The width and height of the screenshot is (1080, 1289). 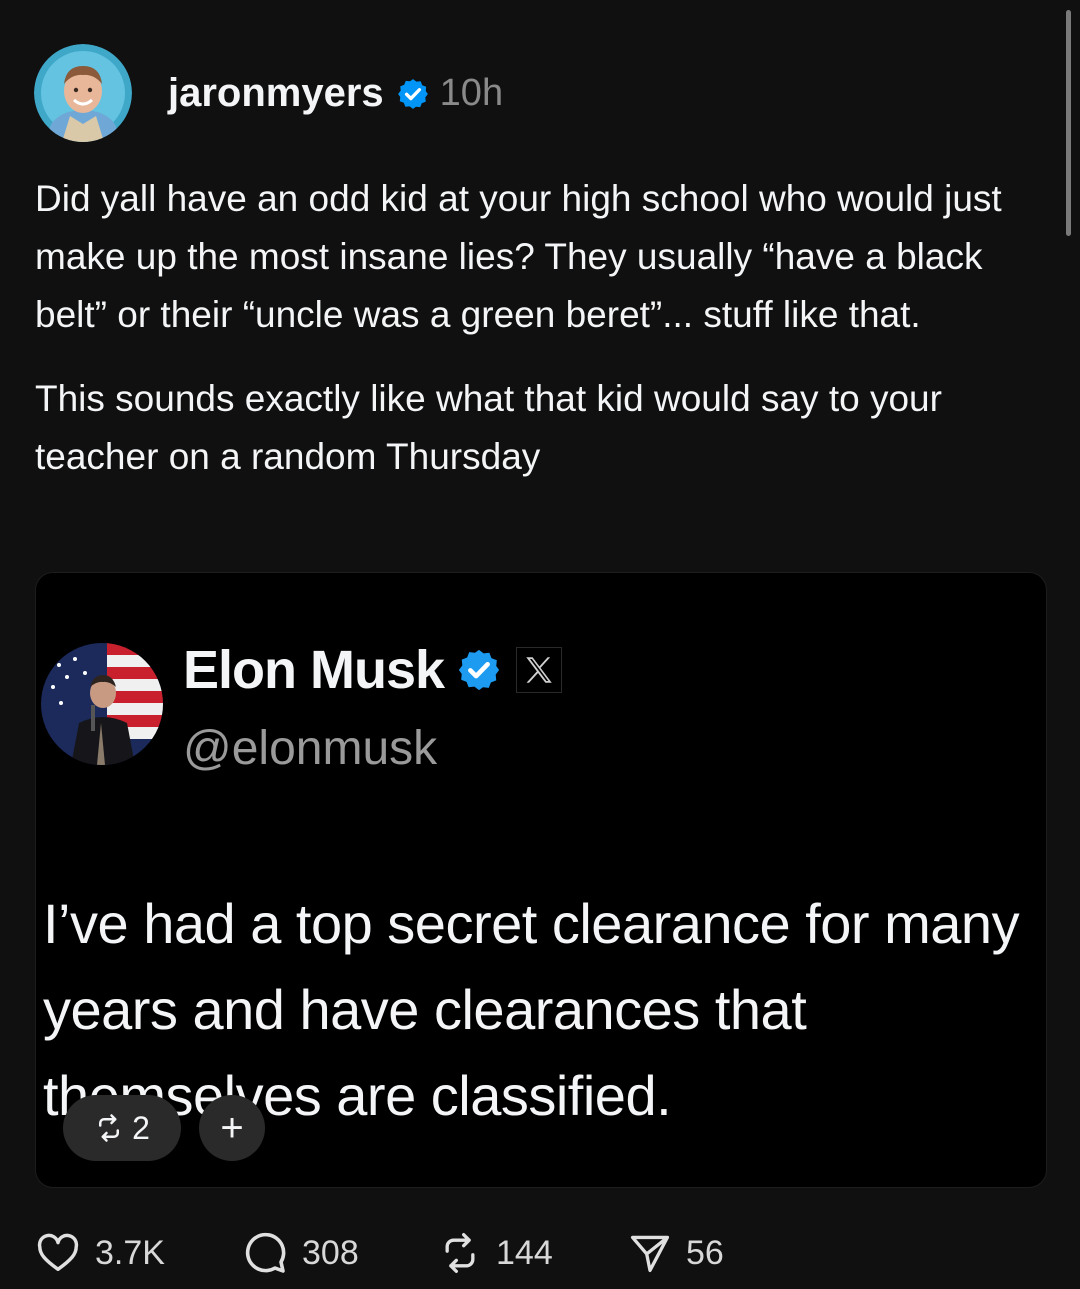 What do you see at coordinates (705, 1252) in the screenshot?
I see `share-count: 56` at bounding box center [705, 1252].